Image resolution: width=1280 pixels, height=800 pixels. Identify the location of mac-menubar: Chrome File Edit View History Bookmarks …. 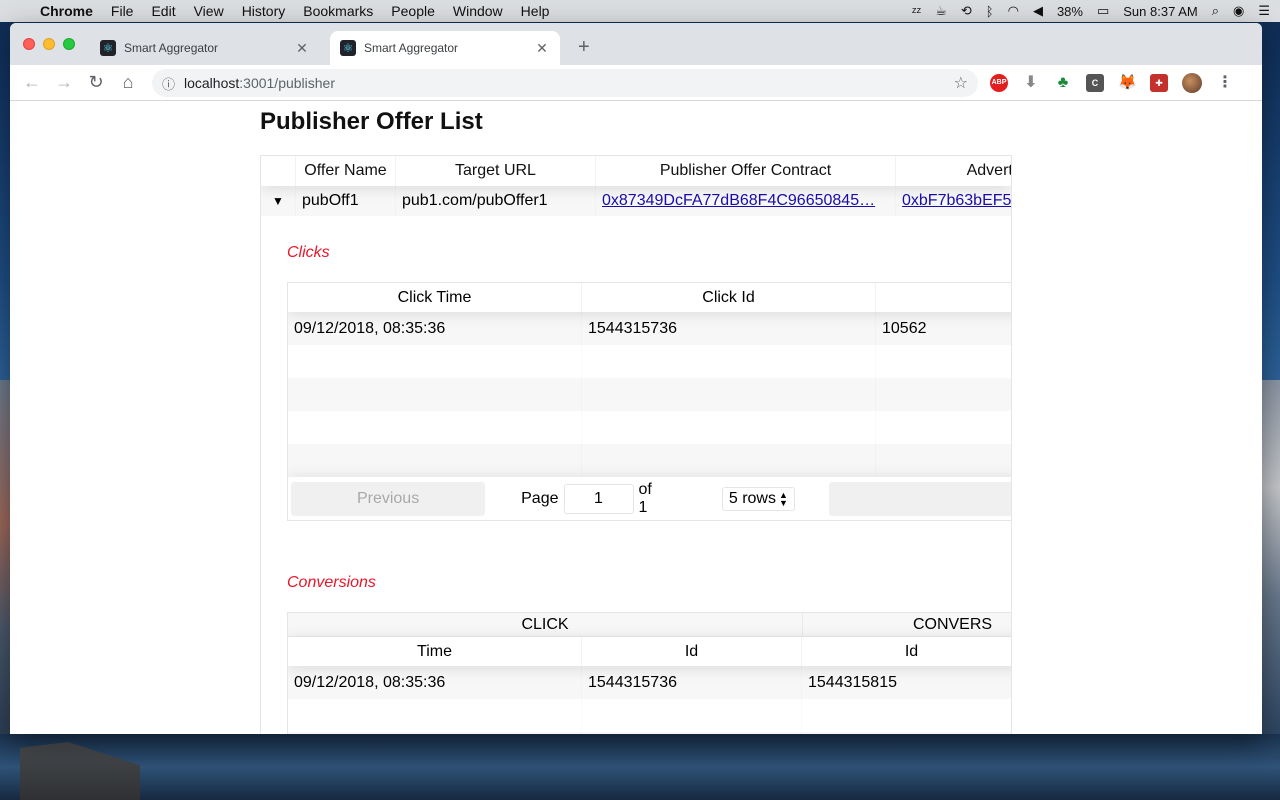
(640, 11).